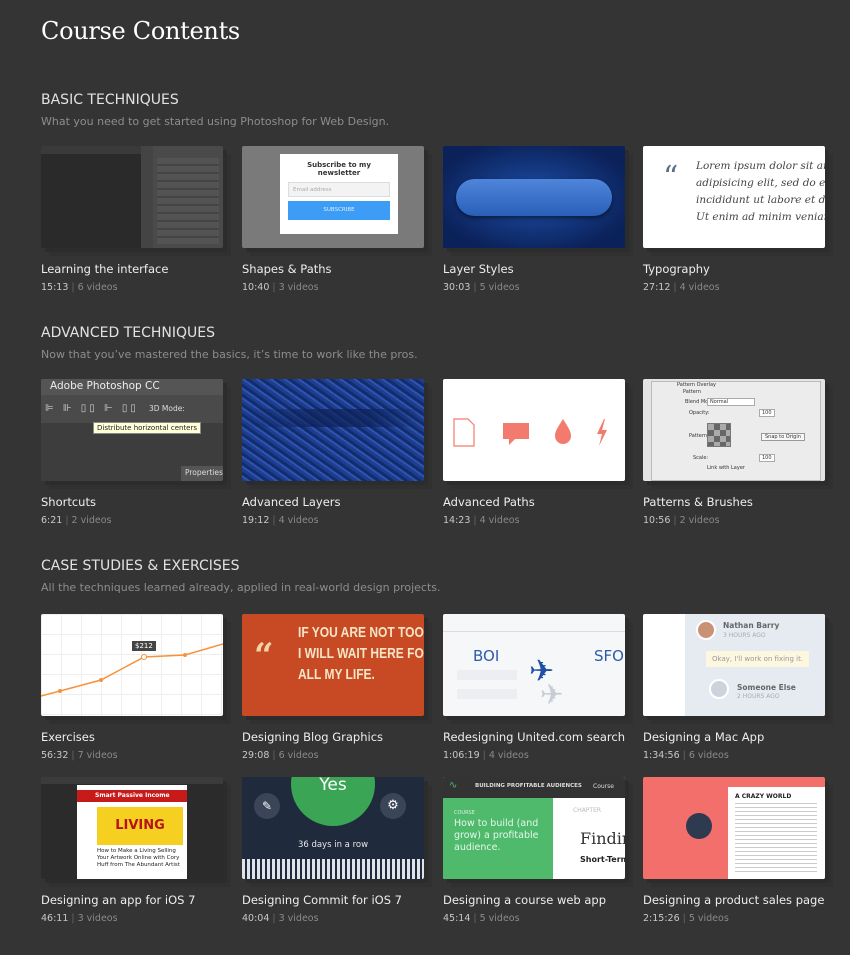 The width and height of the screenshot is (850, 955). I want to click on course-card-exercises: $212 Exercises 56:32 | 7 videos, so click(136, 689).